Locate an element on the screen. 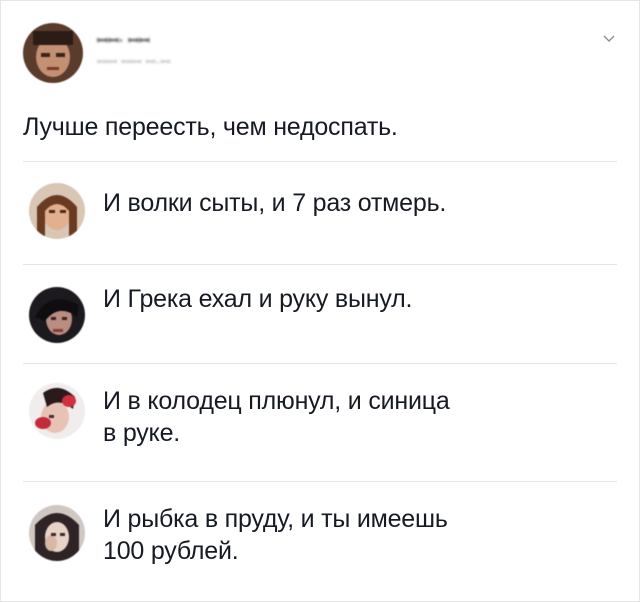  reply-item: И Грека ехал и руку вынул. is located at coordinates (321, 316).